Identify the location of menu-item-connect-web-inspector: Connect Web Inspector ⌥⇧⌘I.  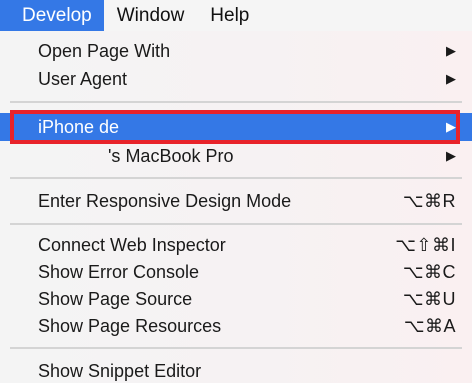
(236, 245).